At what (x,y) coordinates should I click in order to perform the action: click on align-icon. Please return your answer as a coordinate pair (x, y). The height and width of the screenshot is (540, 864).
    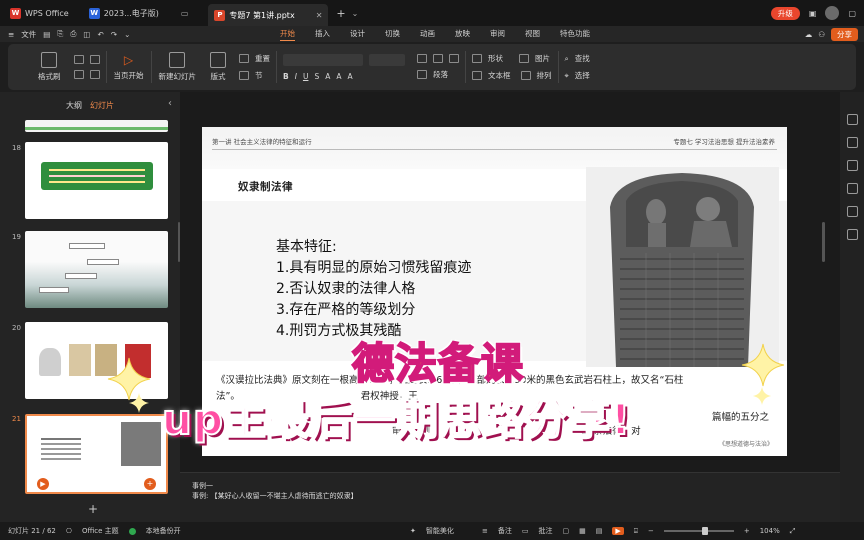
    Looking at the image, I should click on (422, 74).